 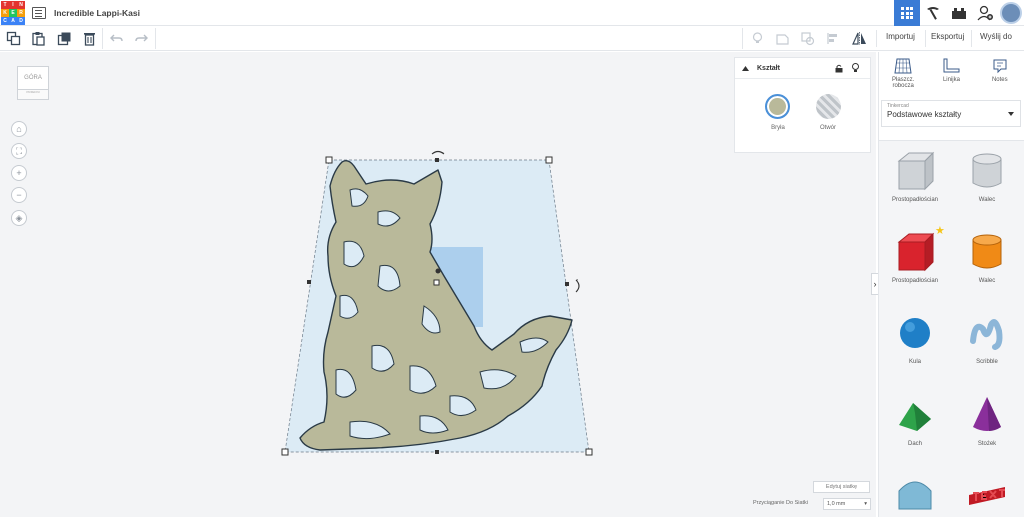 What do you see at coordinates (116, 38) in the screenshot?
I see `undo-icon` at bounding box center [116, 38].